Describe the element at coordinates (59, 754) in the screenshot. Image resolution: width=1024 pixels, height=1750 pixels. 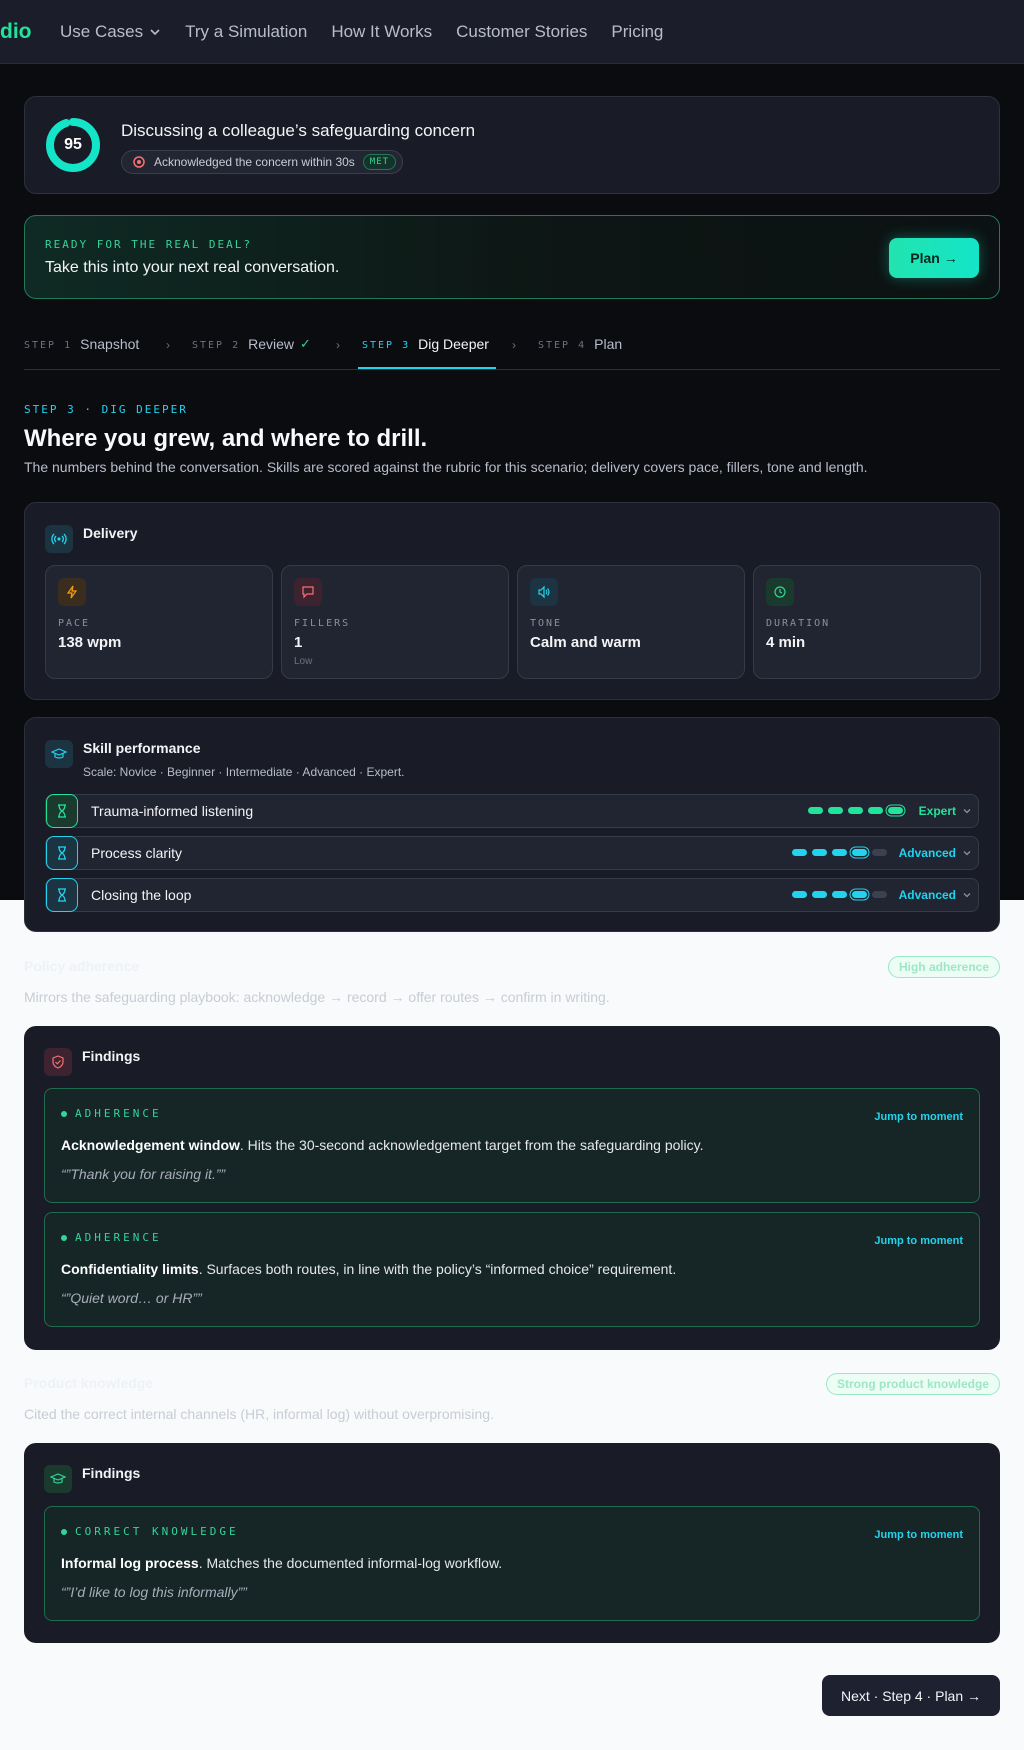
I see `graduation-cap-icon` at that location.